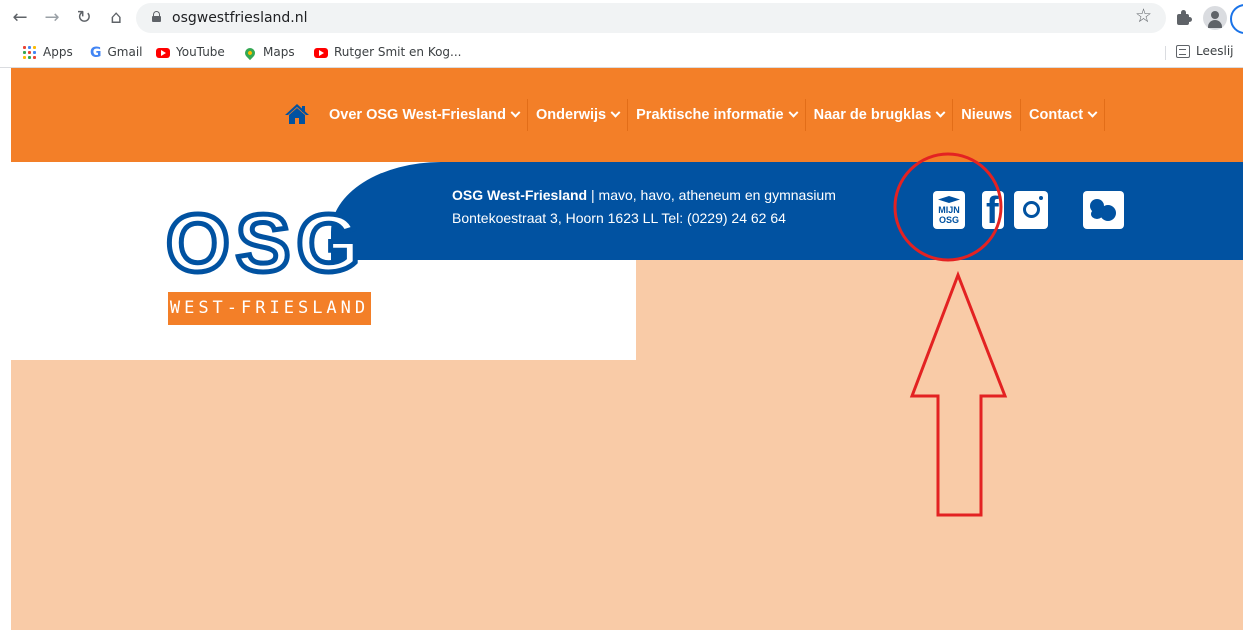 The height and width of the screenshot is (630, 1243). What do you see at coordinates (520, 195) in the screenshot?
I see `school-name: OSG West-Friesland` at bounding box center [520, 195].